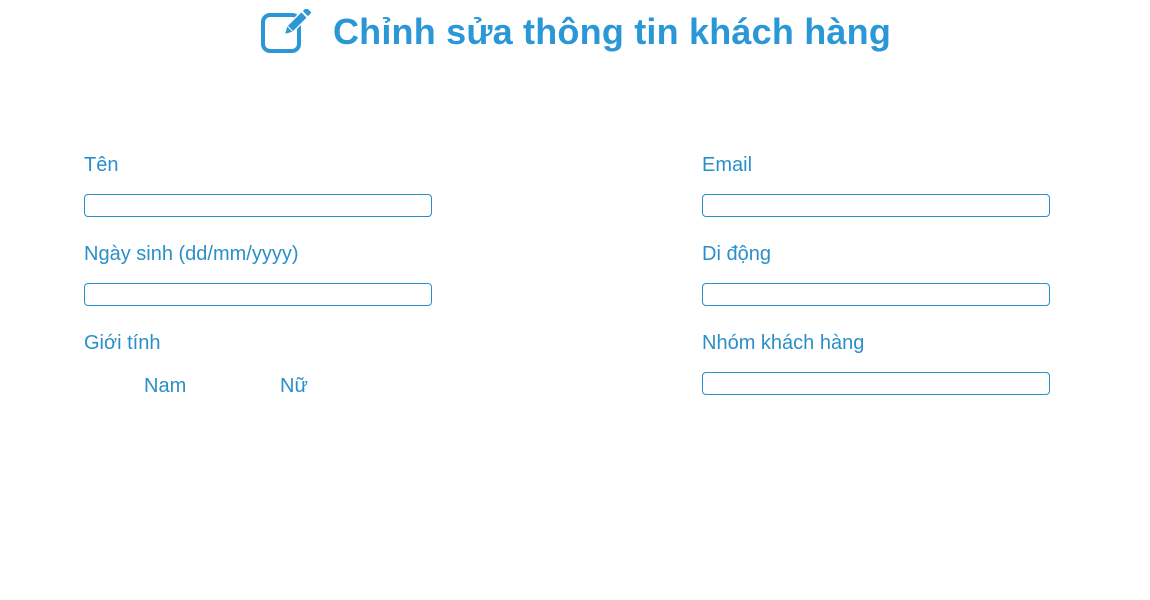  What do you see at coordinates (736, 254) in the screenshot?
I see `mobile-label: Di động` at bounding box center [736, 254].